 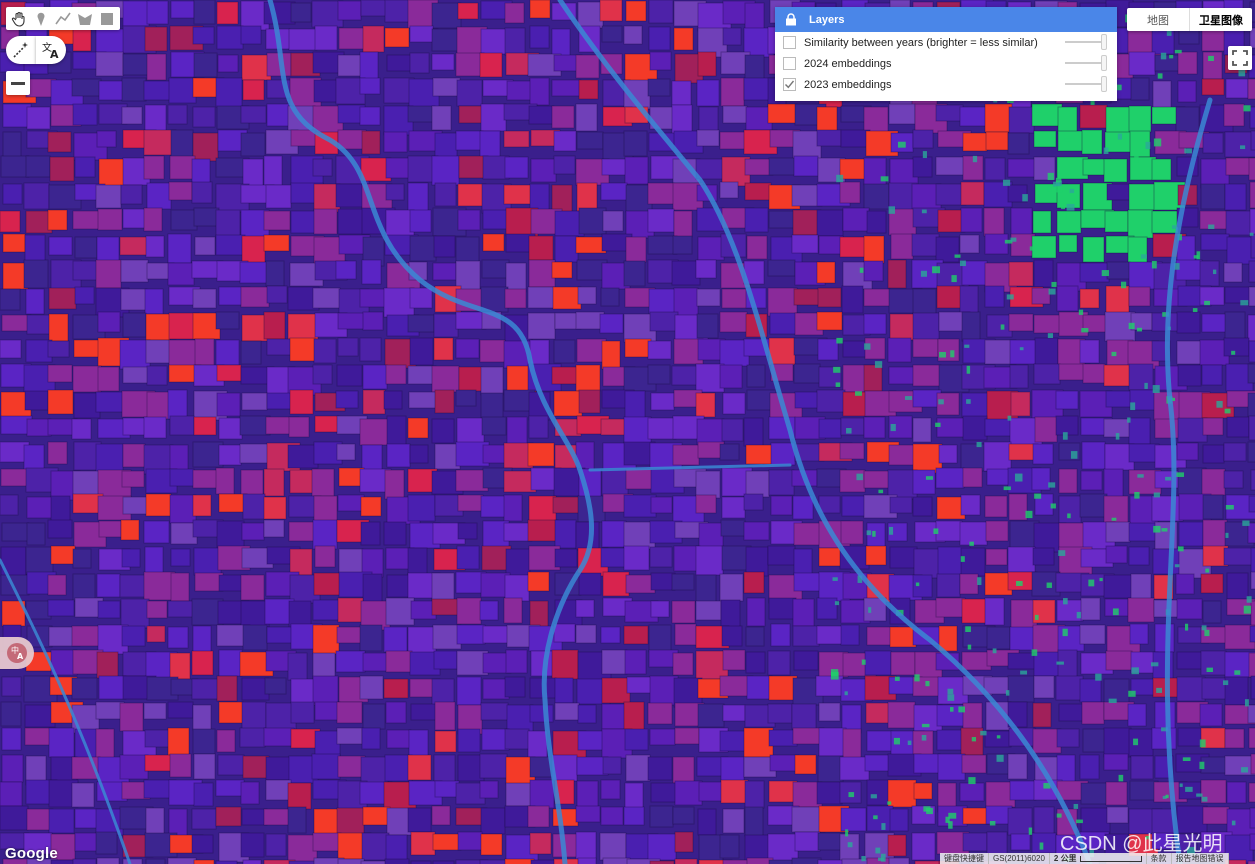 I want to click on fullscreen-button, so click(x=1240, y=58).